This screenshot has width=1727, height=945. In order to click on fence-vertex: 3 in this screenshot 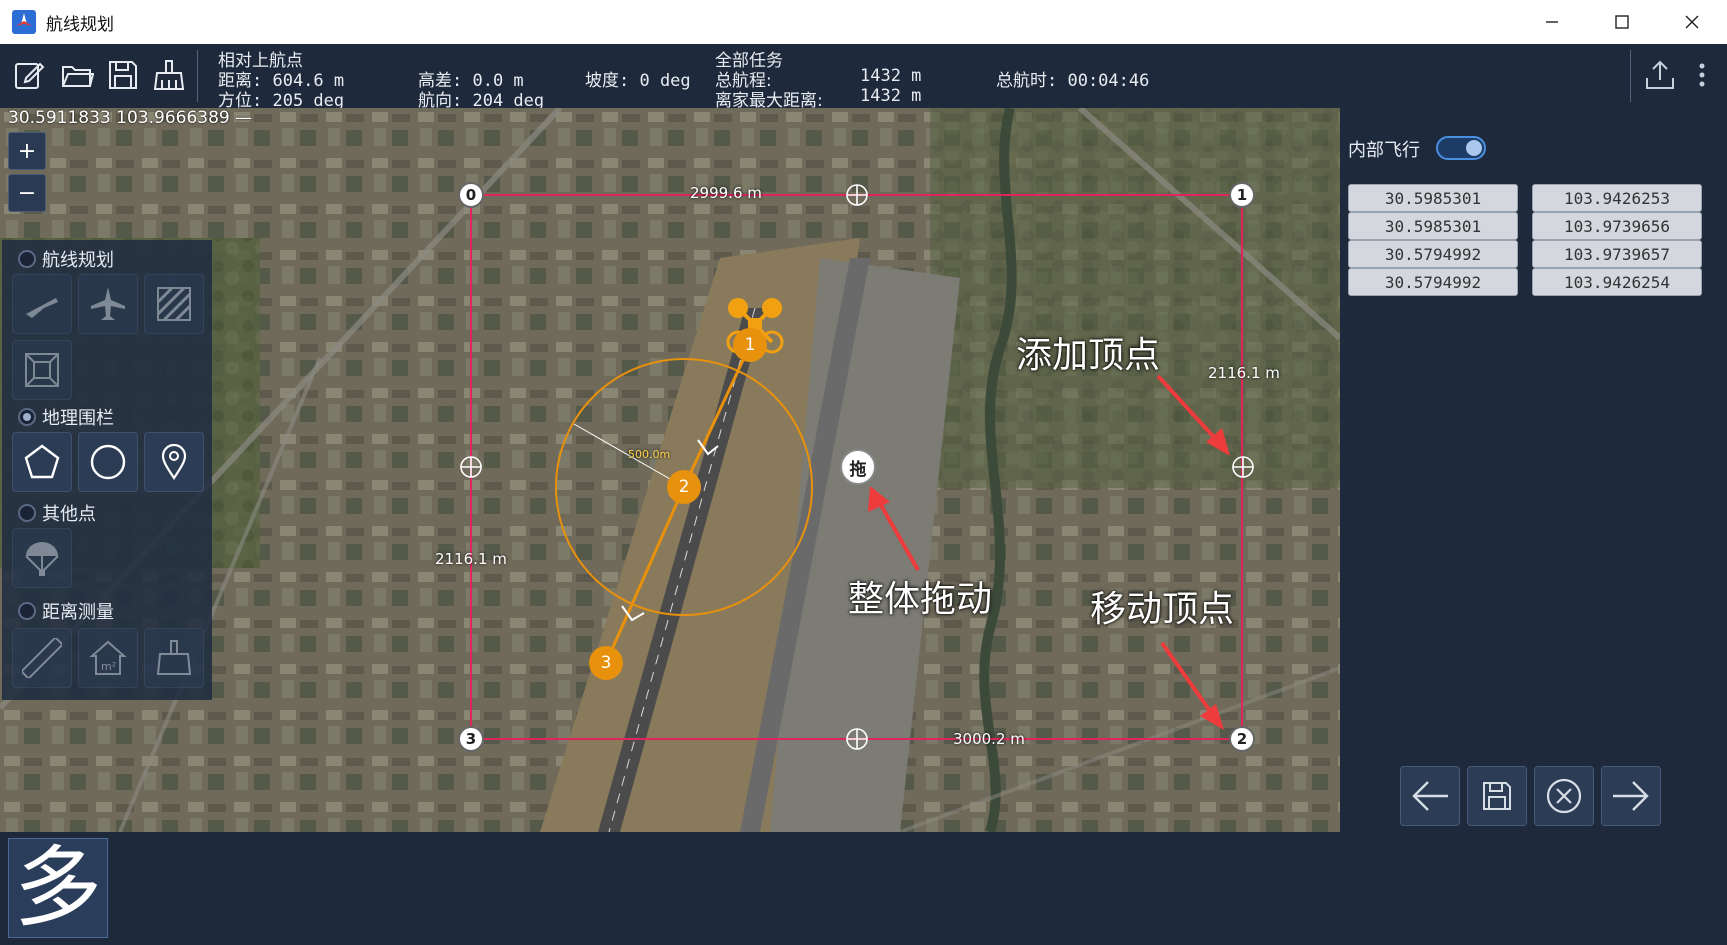, I will do `click(471, 739)`.